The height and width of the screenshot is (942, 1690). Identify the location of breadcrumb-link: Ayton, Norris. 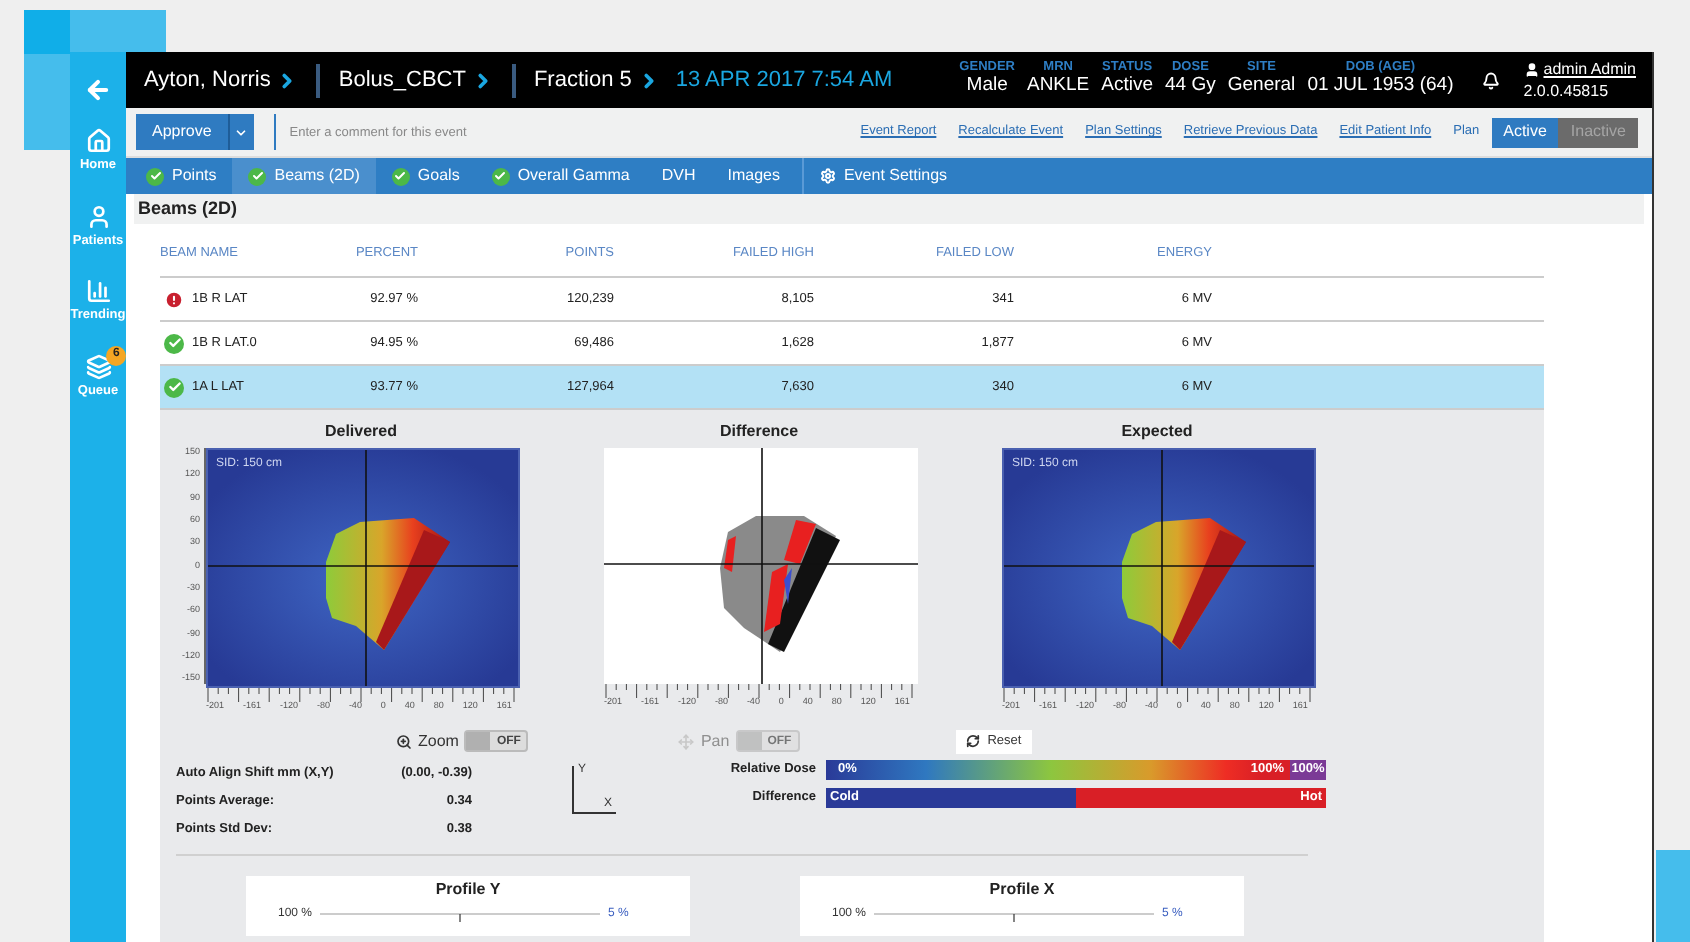
(207, 80).